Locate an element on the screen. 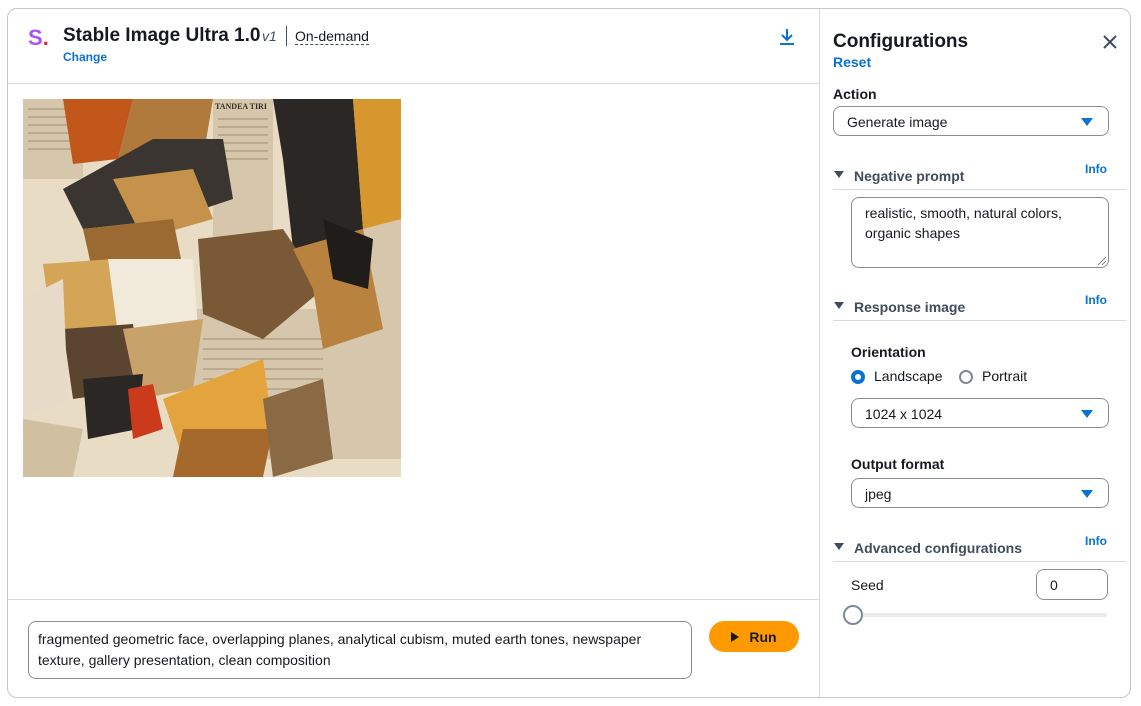 The height and width of the screenshot is (706, 1141). advanced-configurations-section: Advanced configurations is located at coordinates (979, 549).